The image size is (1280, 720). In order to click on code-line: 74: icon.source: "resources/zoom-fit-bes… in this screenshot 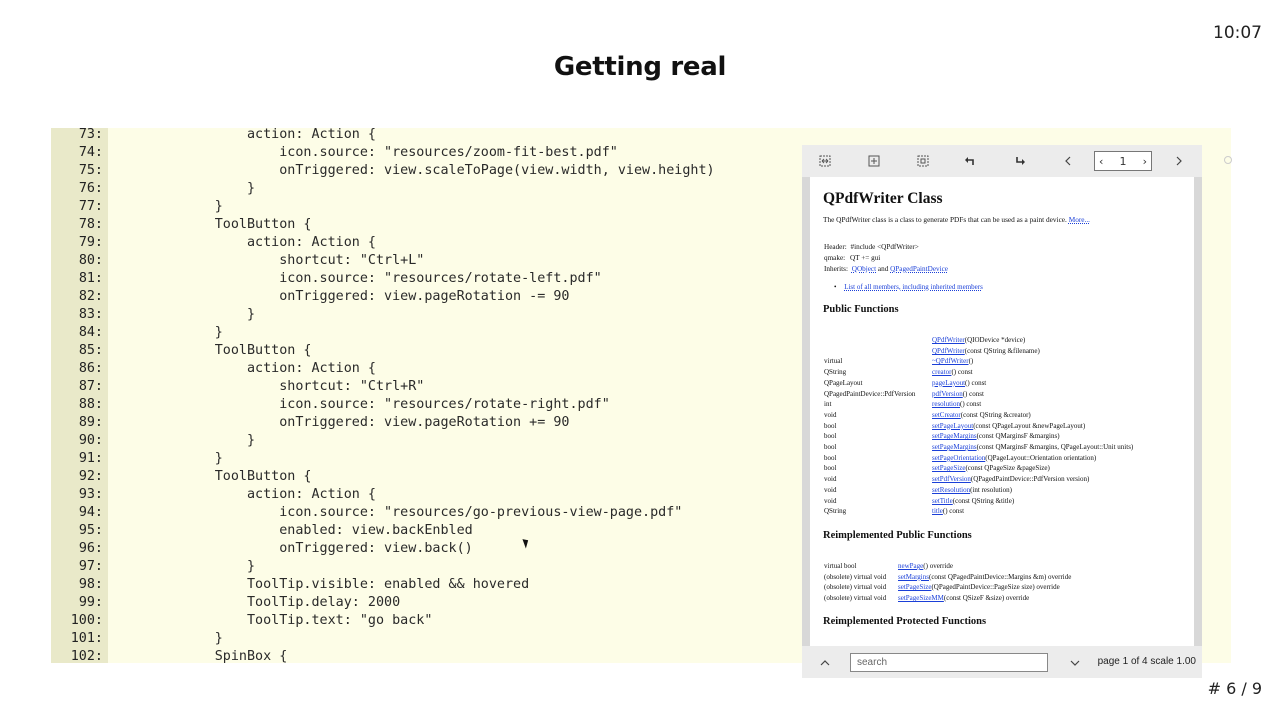, I will do `click(431, 153)`.